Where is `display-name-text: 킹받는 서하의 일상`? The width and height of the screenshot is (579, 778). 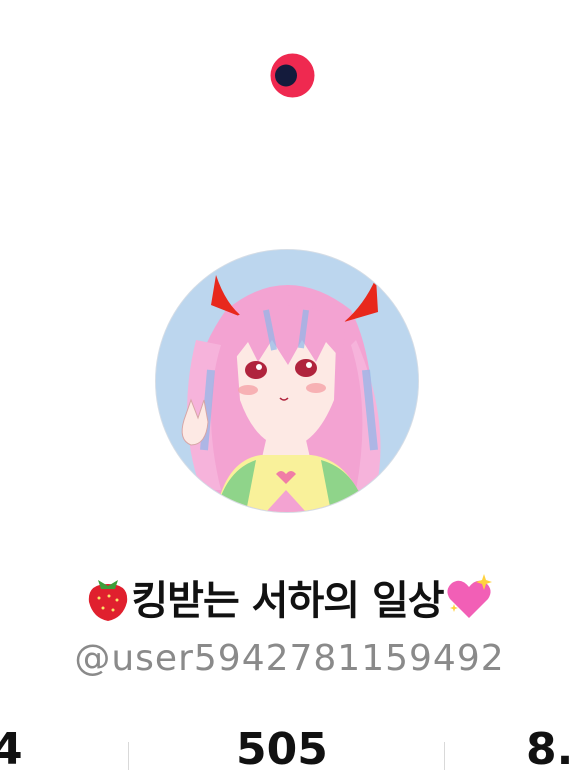
display-name-text: 킹받는 서하의 일상 is located at coordinates (287, 601).